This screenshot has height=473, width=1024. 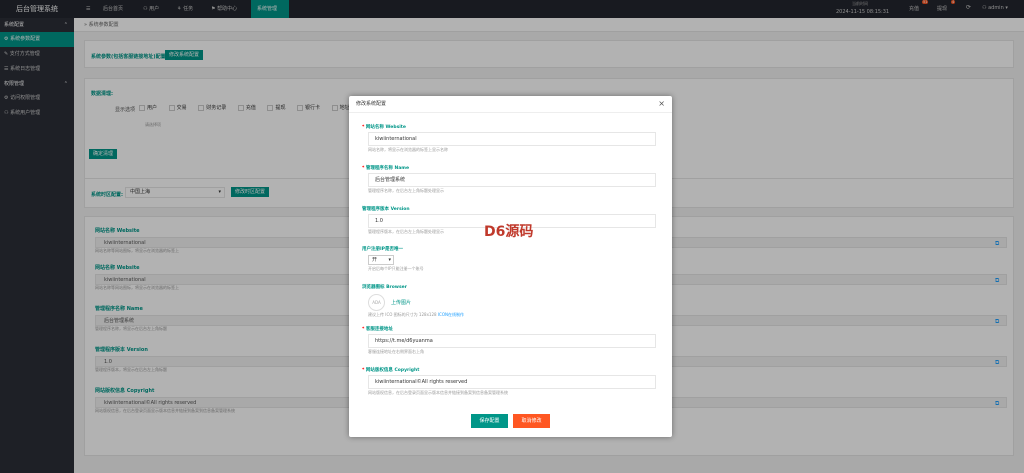 What do you see at coordinates (438, 392) in the screenshot?
I see `field-hint: 网站版权信息，在后台登录页面显示版本信息并链接到备案到信息备案管理系统` at bounding box center [438, 392].